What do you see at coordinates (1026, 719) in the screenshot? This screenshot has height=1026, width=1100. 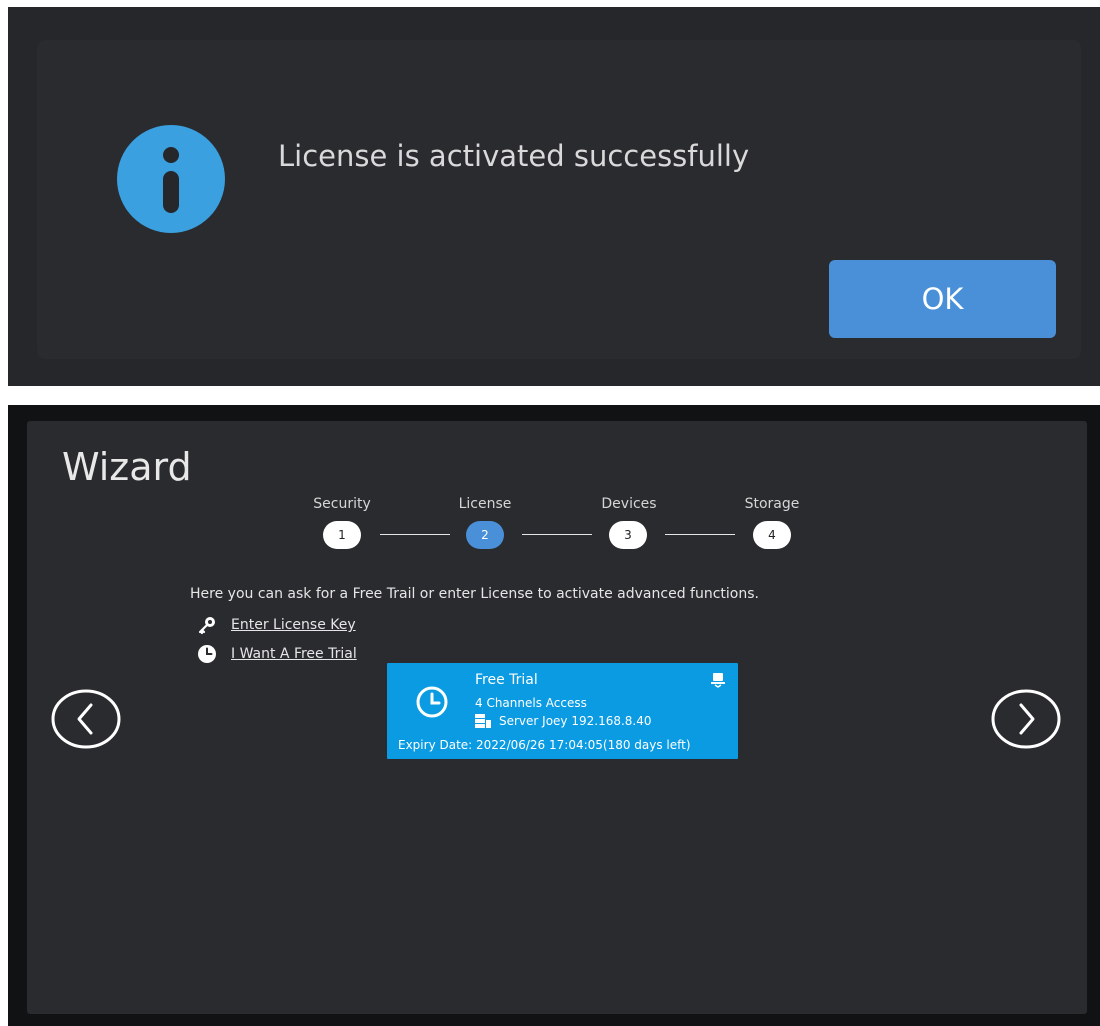 I see `chevron-right-icon` at bounding box center [1026, 719].